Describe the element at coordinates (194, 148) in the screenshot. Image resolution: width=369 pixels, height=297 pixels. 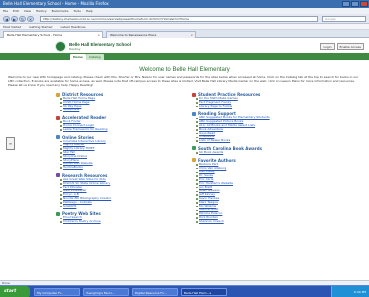
I see `award-icon` at that location.